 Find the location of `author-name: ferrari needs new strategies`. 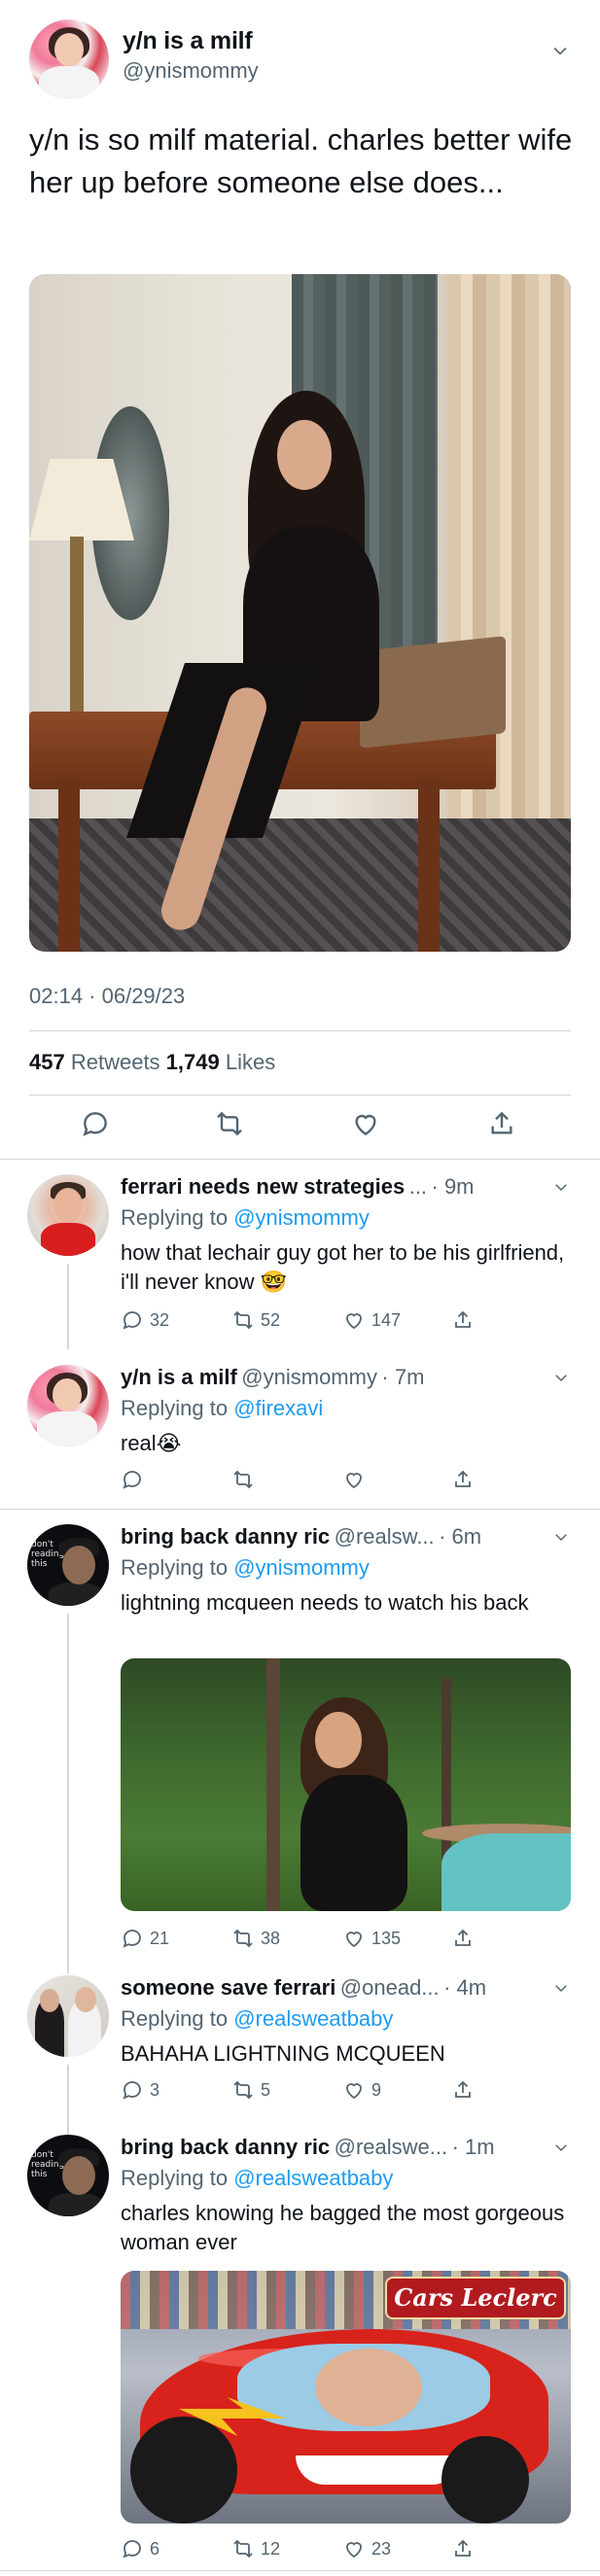

author-name: ferrari needs new strategies is located at coordinates (263, 1186).